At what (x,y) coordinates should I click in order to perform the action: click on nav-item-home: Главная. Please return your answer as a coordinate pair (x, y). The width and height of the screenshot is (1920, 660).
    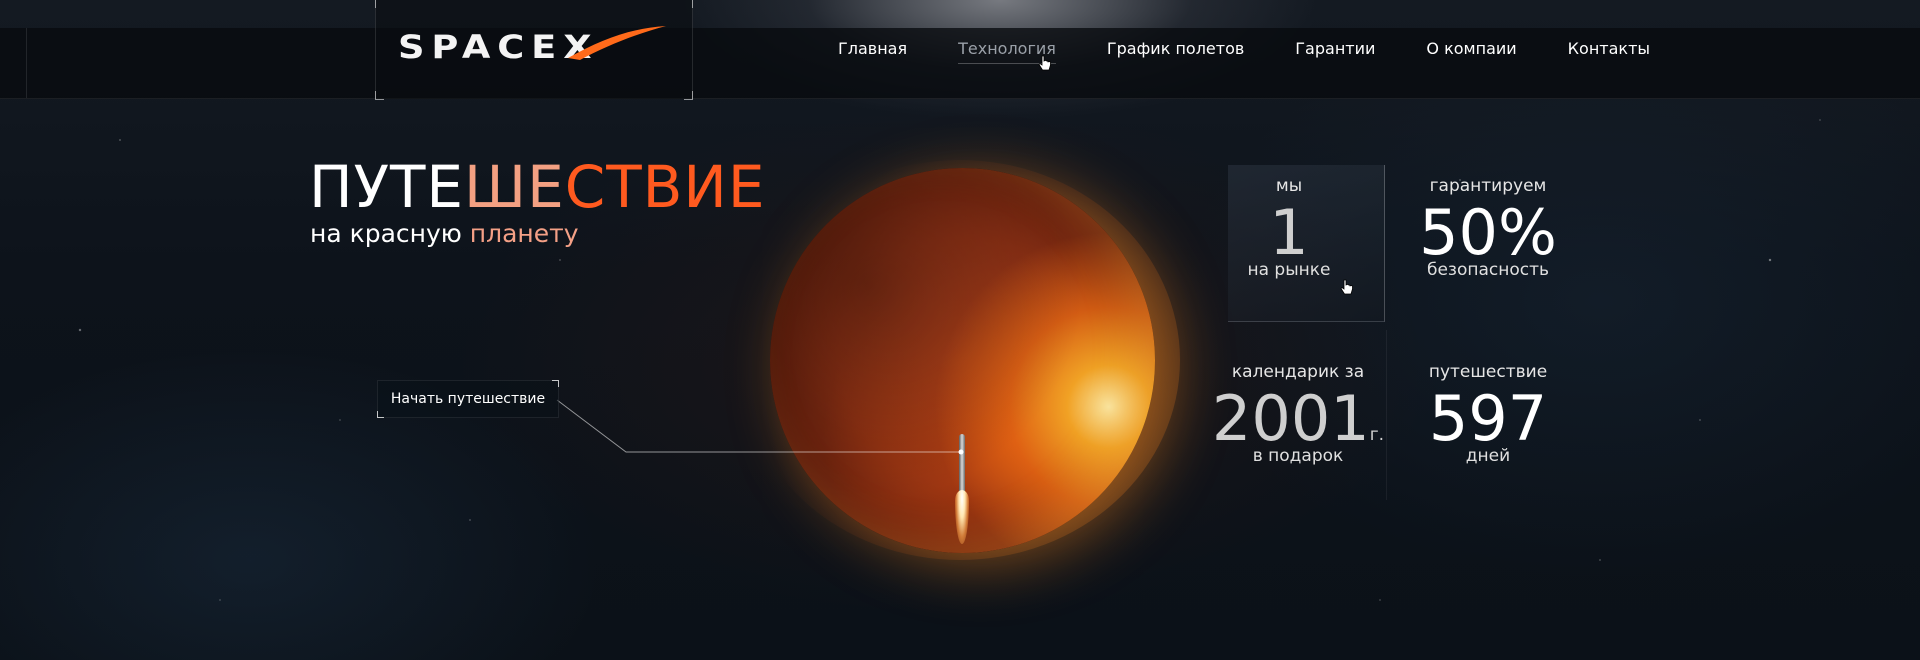
    Looking at the image, I should click on (872, 51).